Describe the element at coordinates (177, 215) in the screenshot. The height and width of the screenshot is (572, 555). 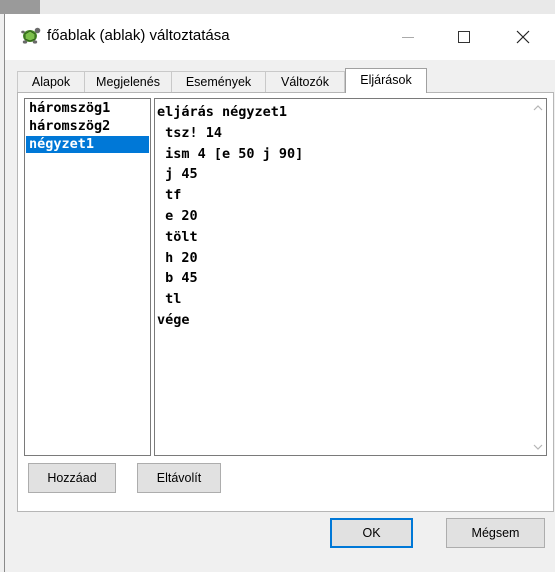
I see `code-line: e 20` at that location.